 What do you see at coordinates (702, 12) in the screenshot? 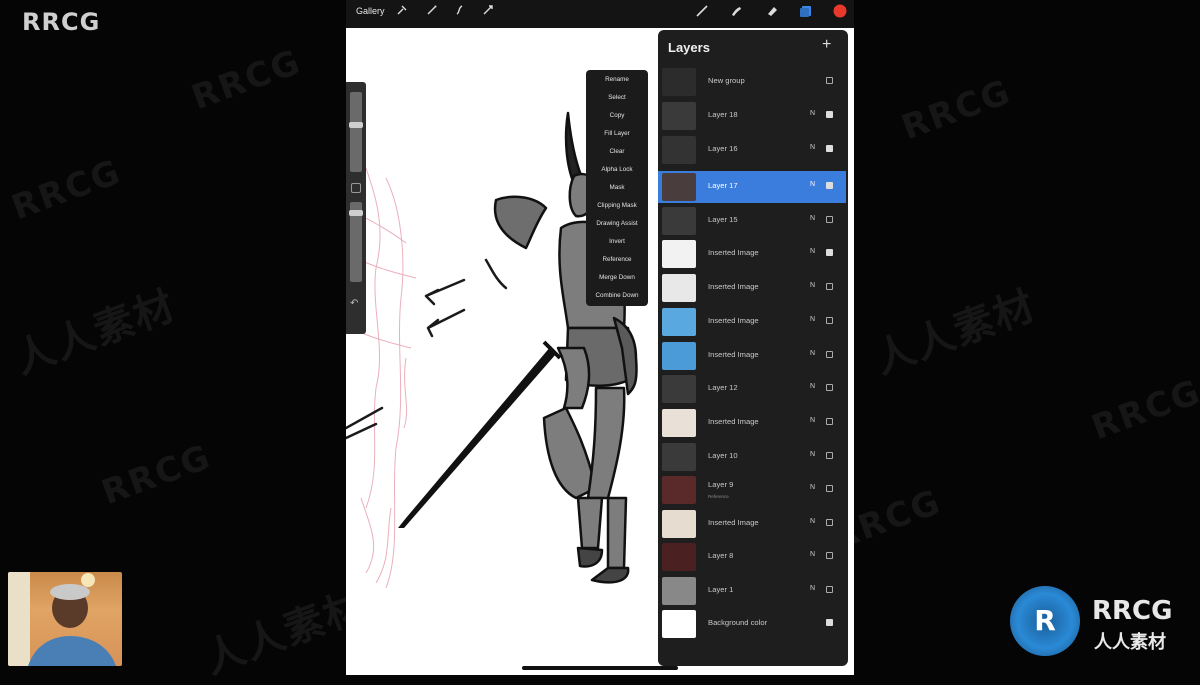
I see `brush-icon` at bounding box center [702, 12].